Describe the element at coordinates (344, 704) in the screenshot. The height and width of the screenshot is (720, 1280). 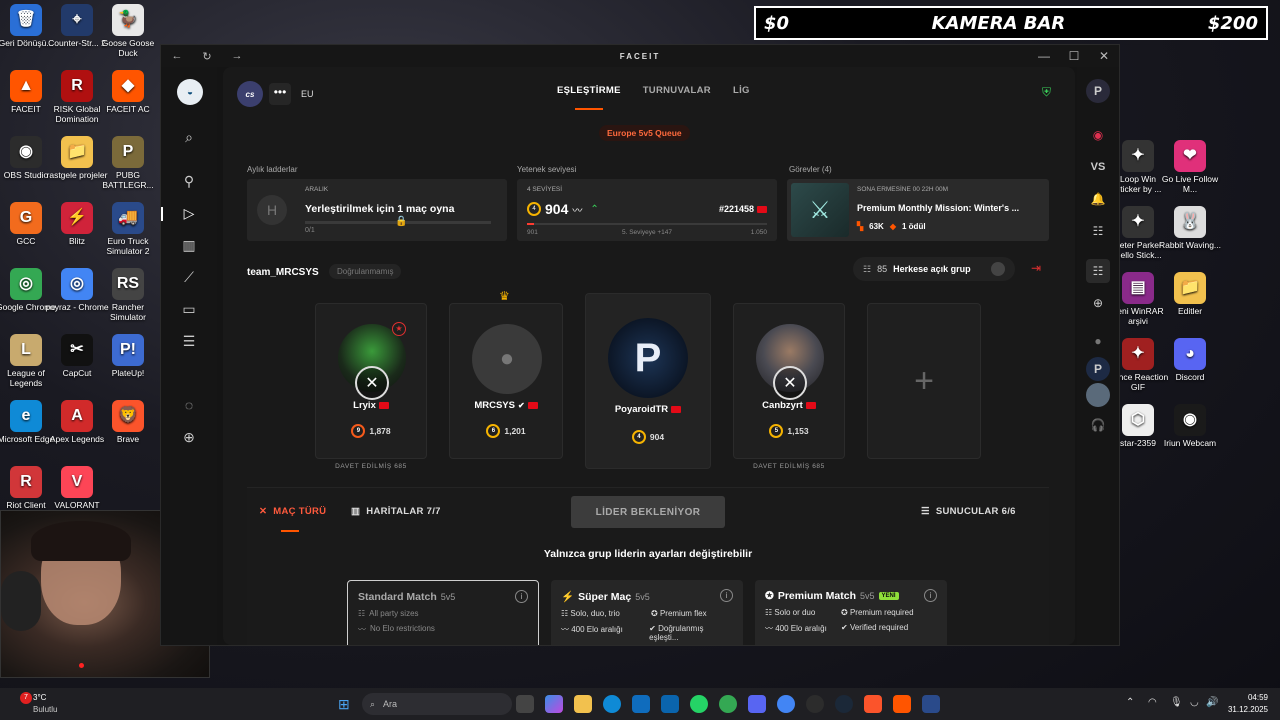
I see `windows-start-icon: ⊞` at that location.